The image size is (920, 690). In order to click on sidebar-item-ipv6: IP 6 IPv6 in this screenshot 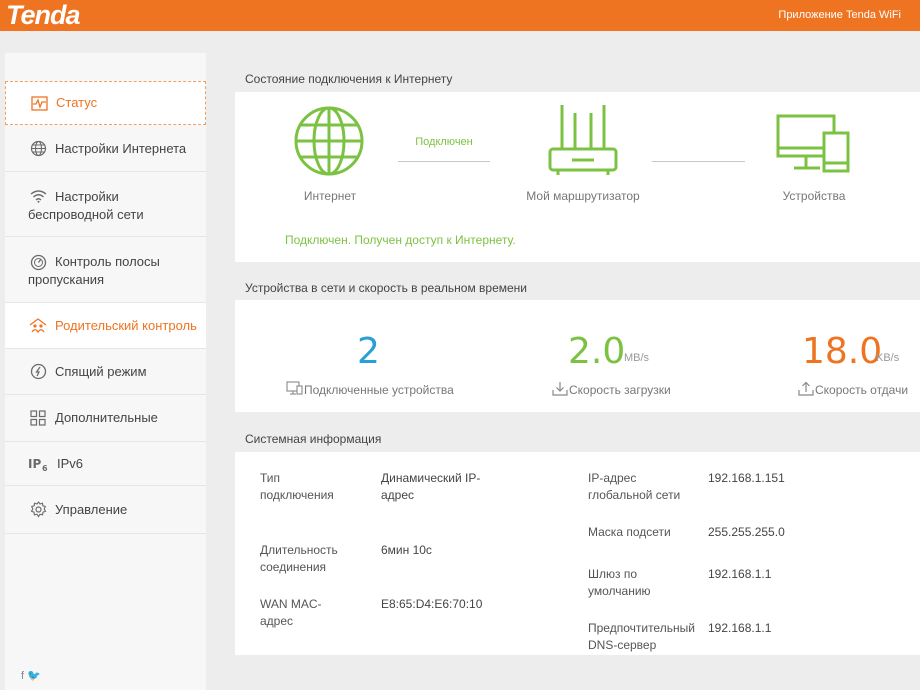, I will do `click(105, 464)`.